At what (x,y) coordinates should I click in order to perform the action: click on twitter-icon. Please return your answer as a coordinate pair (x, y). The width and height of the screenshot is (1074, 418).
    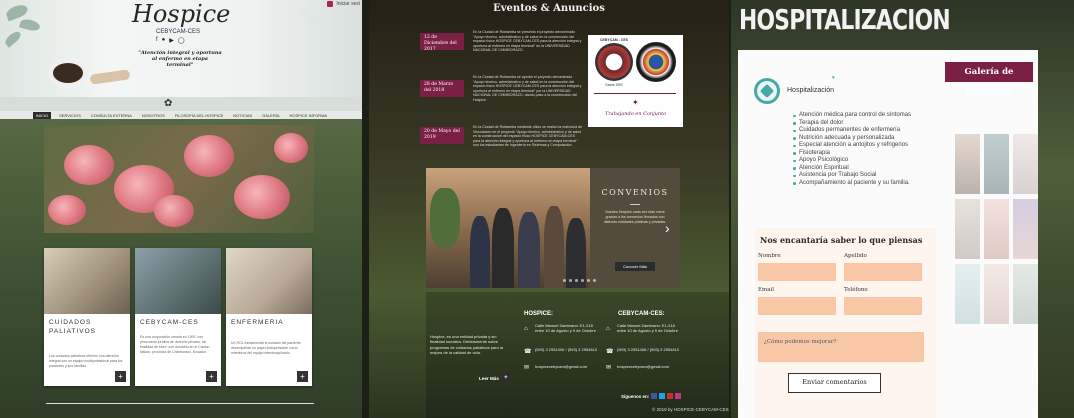
    Looking at the image, I should click on (662, 396).